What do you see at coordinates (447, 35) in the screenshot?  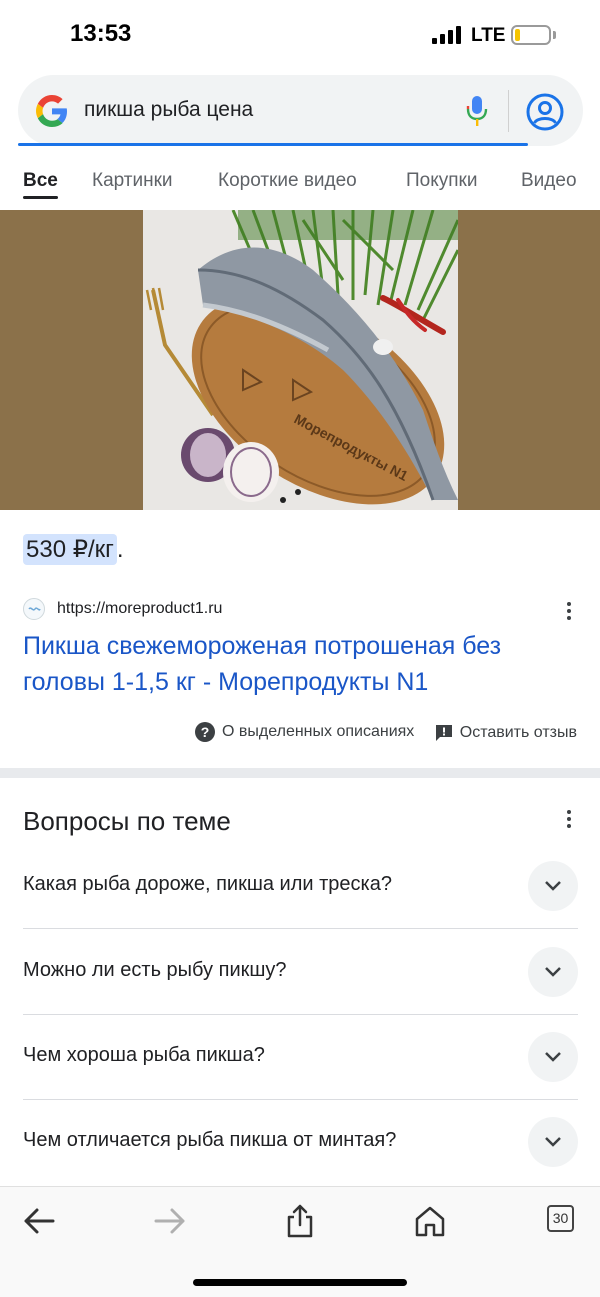 I see `signal-strength-icon` at bounding box center [447, 35].